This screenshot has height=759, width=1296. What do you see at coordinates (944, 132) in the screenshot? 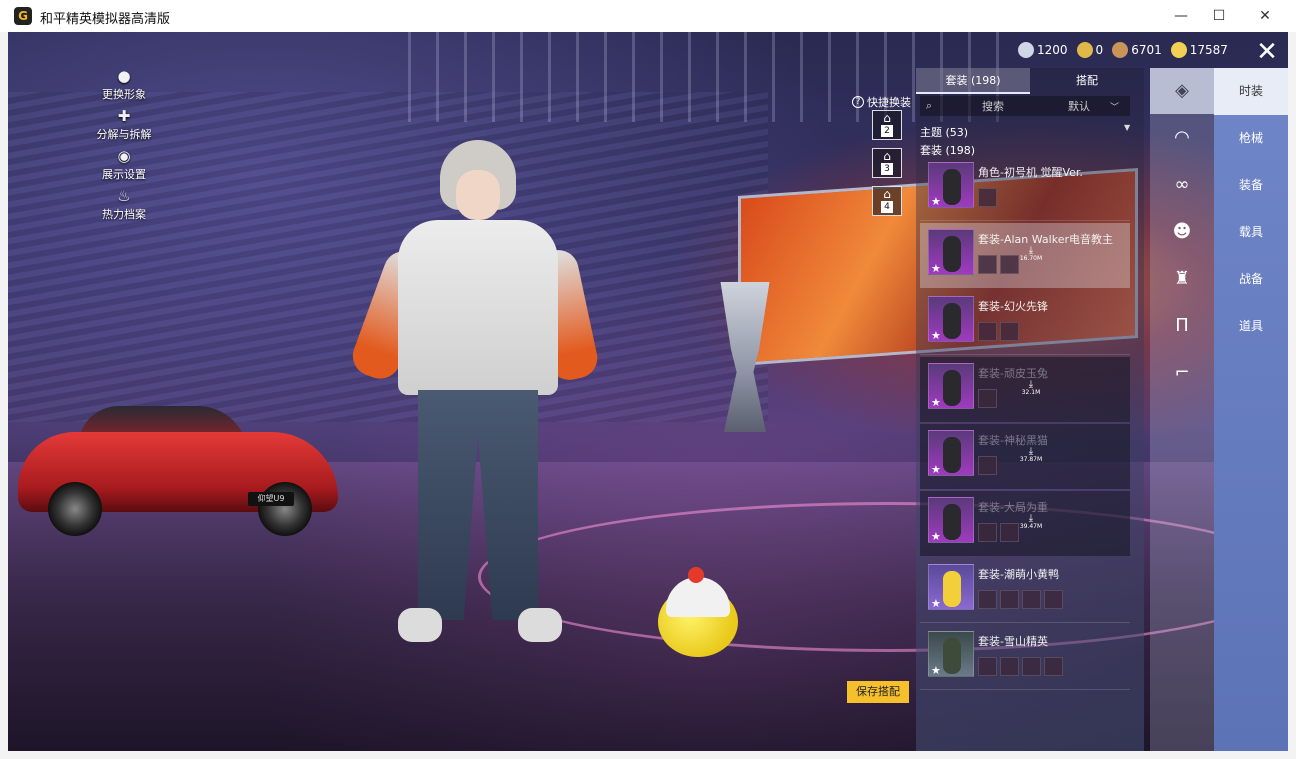
I see `category-theme: 主题 (53)` at bounding box center [944, 132].